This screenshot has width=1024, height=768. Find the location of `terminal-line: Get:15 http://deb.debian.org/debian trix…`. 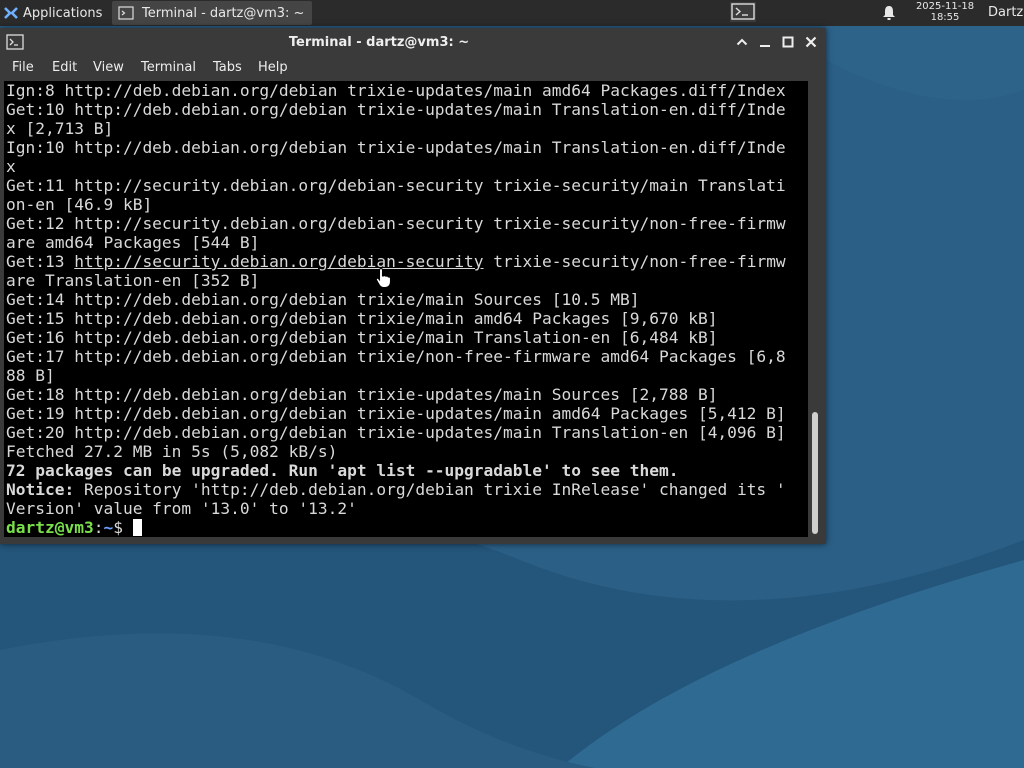

terminal-line: Get:15 http://deb.debian.org/debian trix… is located at coordinates (361, 318).